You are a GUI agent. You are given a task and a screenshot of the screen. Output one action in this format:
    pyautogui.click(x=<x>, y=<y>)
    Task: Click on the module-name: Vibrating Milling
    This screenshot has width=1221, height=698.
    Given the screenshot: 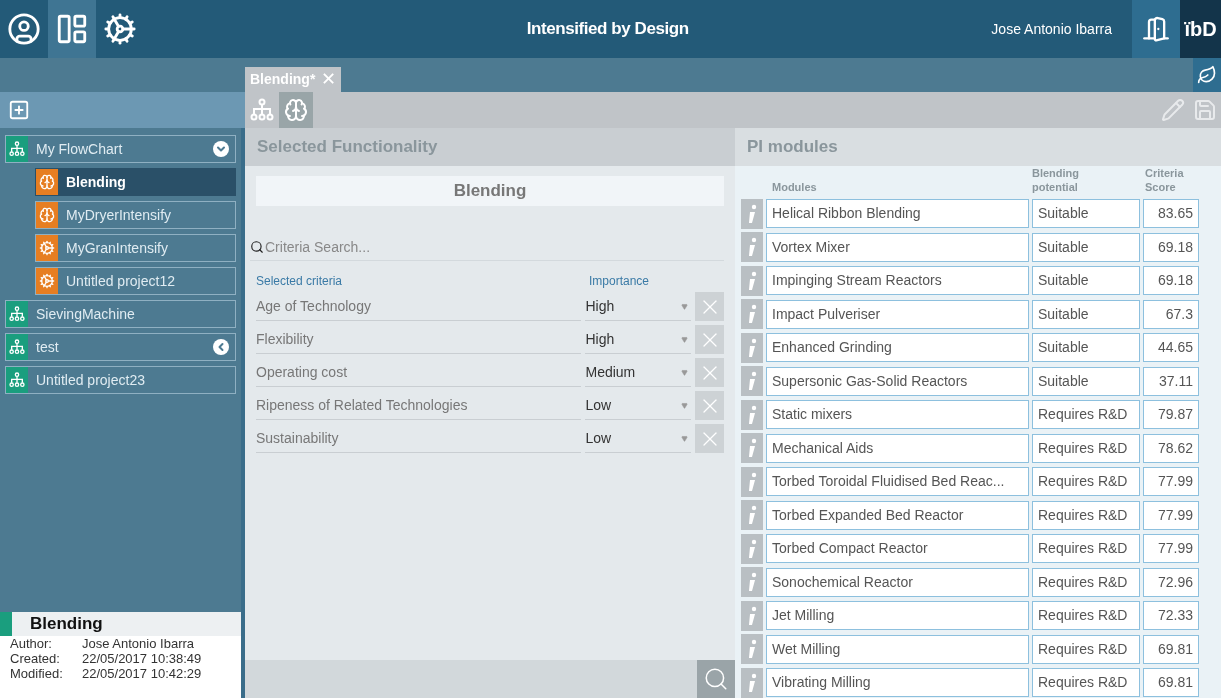 What is the action you would take?
    pyautogui.click(x=897, y=683)
    